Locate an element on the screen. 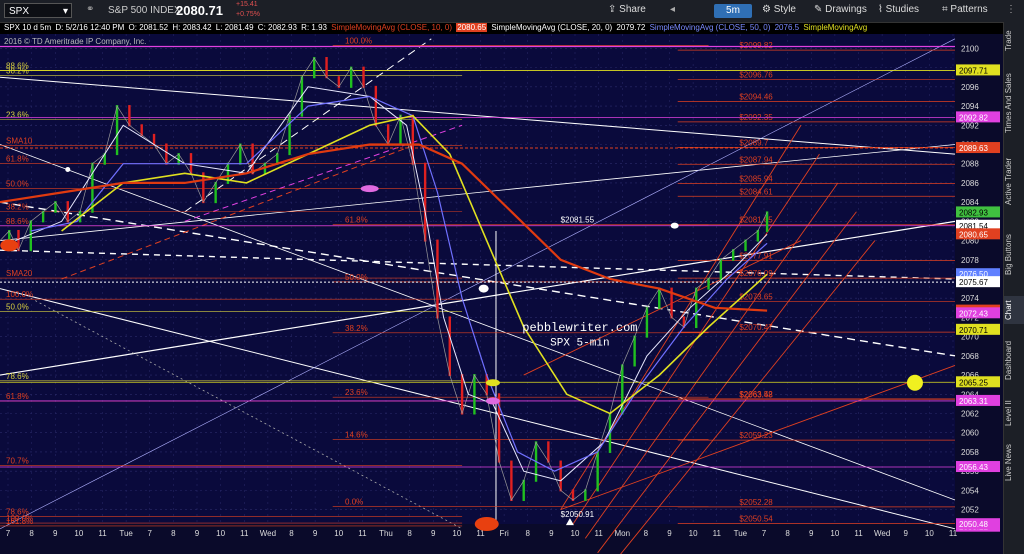 This screenshot has height=554, width=1024. style-button: ⚙ Style is located at coordinates (779, 9).